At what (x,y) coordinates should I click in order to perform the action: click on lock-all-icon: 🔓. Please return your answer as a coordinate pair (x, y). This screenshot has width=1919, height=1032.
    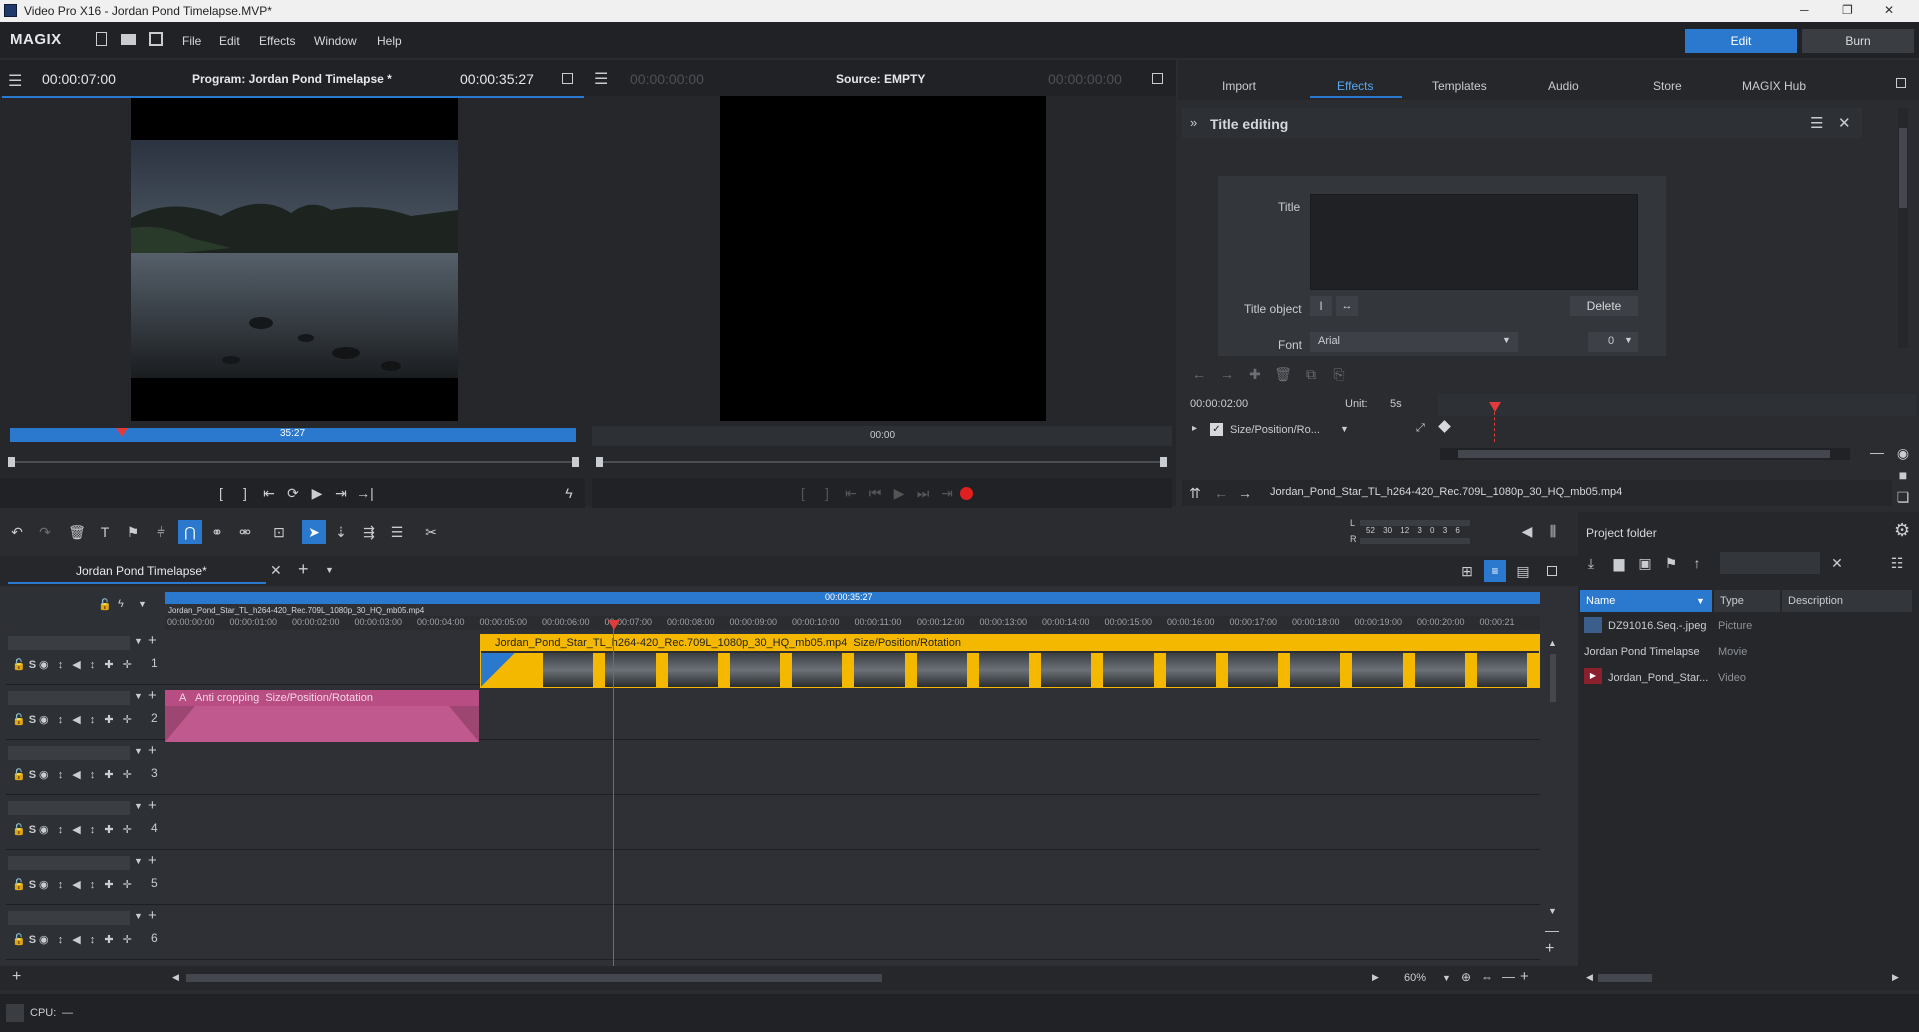
    Looking at the image, I should click on (105, 604).